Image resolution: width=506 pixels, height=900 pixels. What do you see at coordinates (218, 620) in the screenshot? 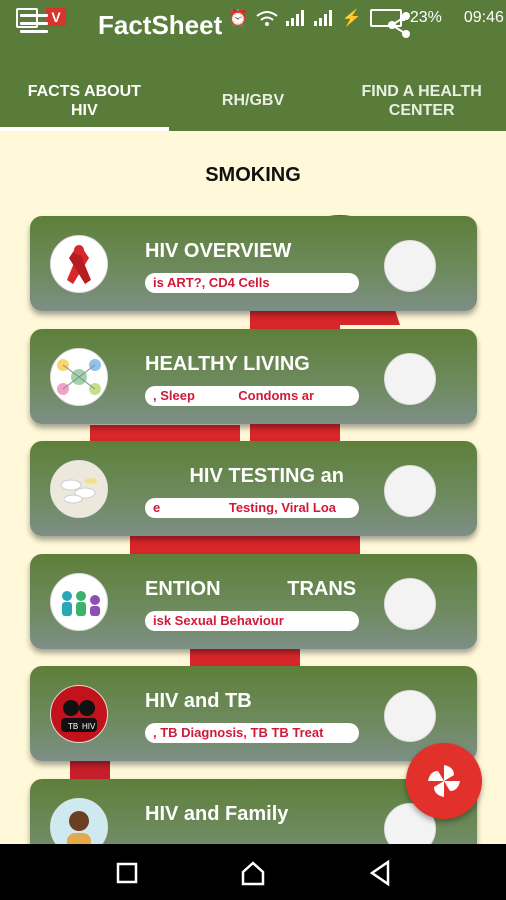
I see `card-subtitle-text: isk Sexual Behaviour` at bounding box center [218, 620].